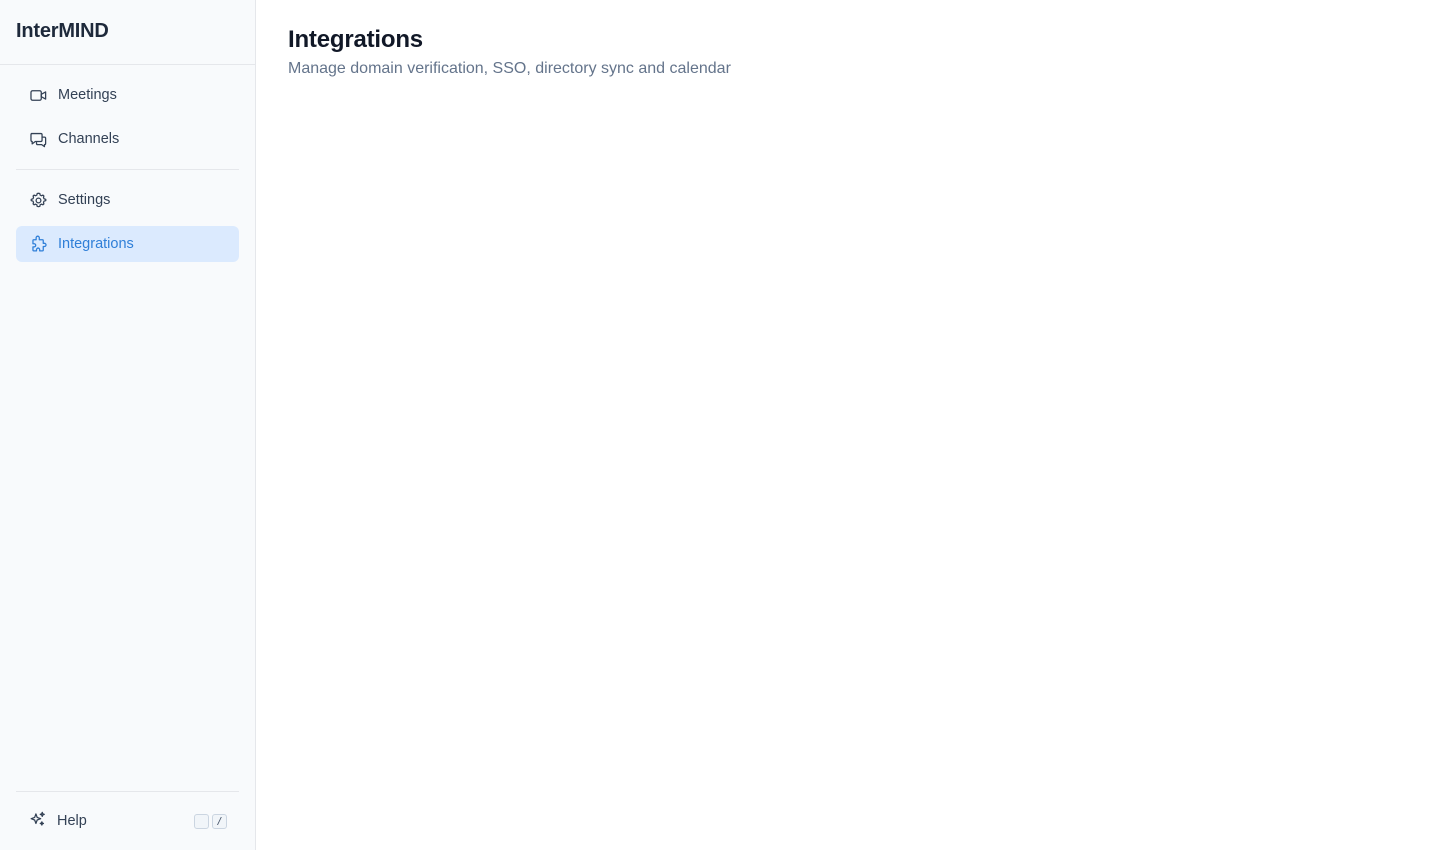  I want to click on sparkles-icon, so click(37, 821).